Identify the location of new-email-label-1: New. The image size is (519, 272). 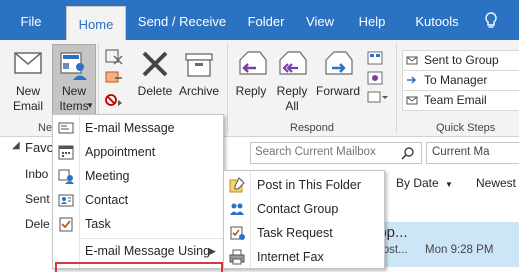
(27, 91).